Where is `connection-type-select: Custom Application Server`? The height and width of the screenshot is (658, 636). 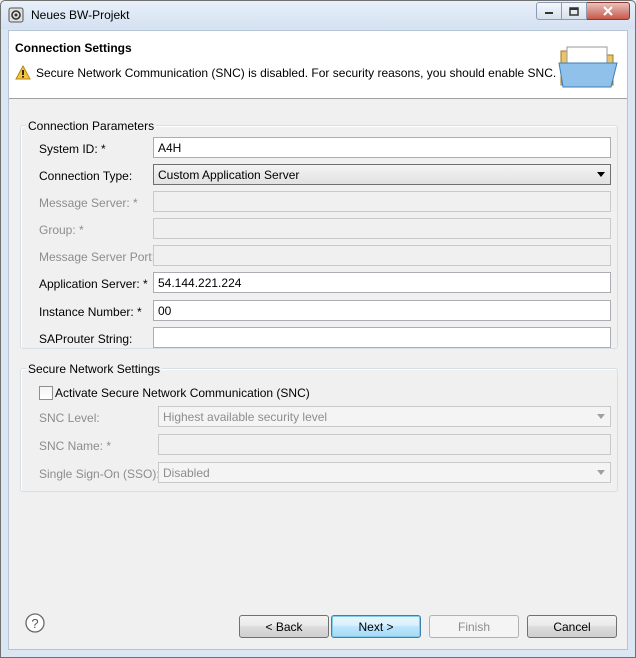
connection-type-select: Custom Application Server is located at coordinates (382, 174).